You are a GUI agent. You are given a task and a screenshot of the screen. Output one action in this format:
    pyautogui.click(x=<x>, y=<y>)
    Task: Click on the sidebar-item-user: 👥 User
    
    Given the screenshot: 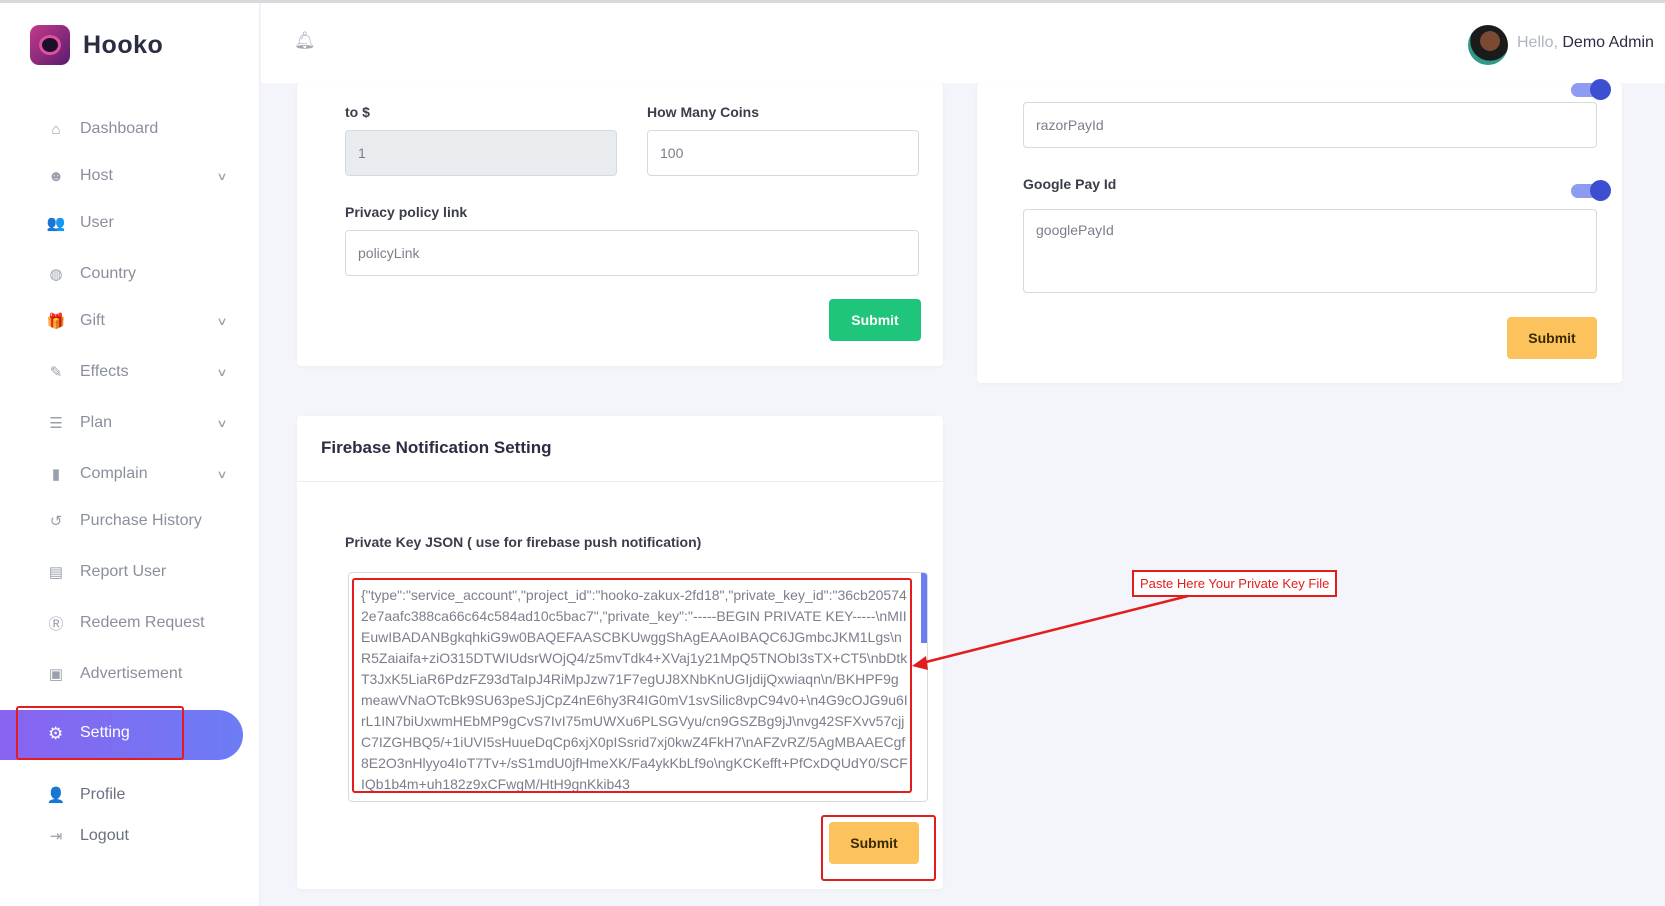 What is the action you would take?
    pyautogui.click(x=130, y=223)
    